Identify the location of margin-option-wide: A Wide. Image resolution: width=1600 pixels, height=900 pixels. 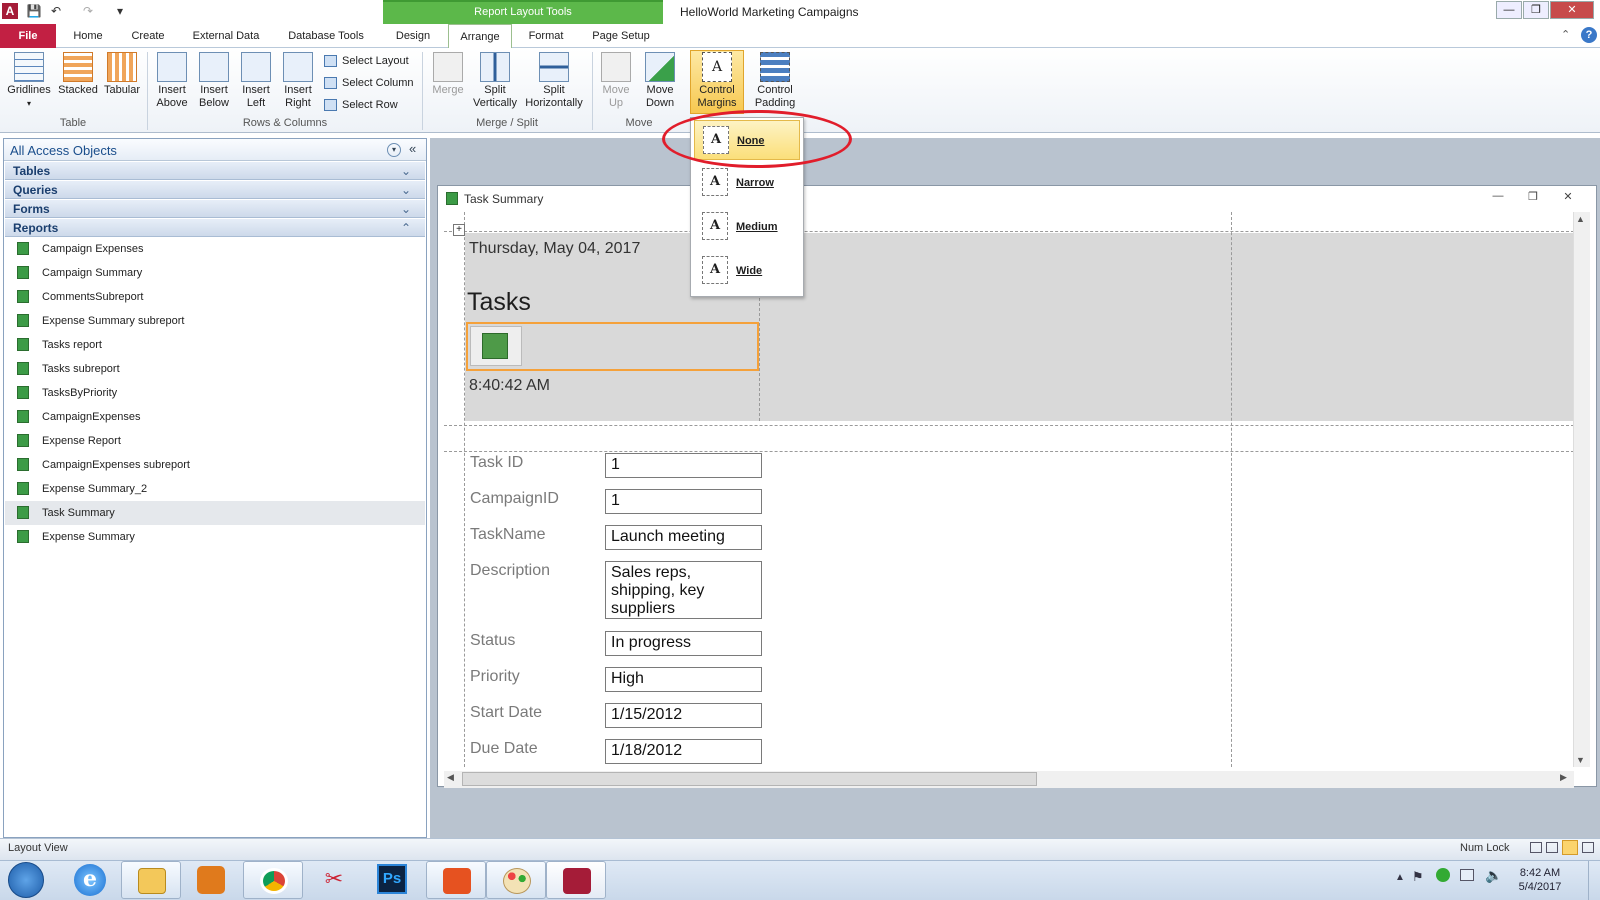
(747, 271).